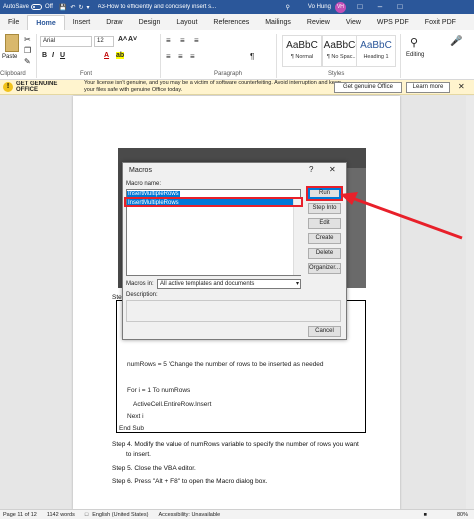  Describe the element at coordinates (182, 40) in the screenshot. I see `numbering-icon: ≡` at that location.